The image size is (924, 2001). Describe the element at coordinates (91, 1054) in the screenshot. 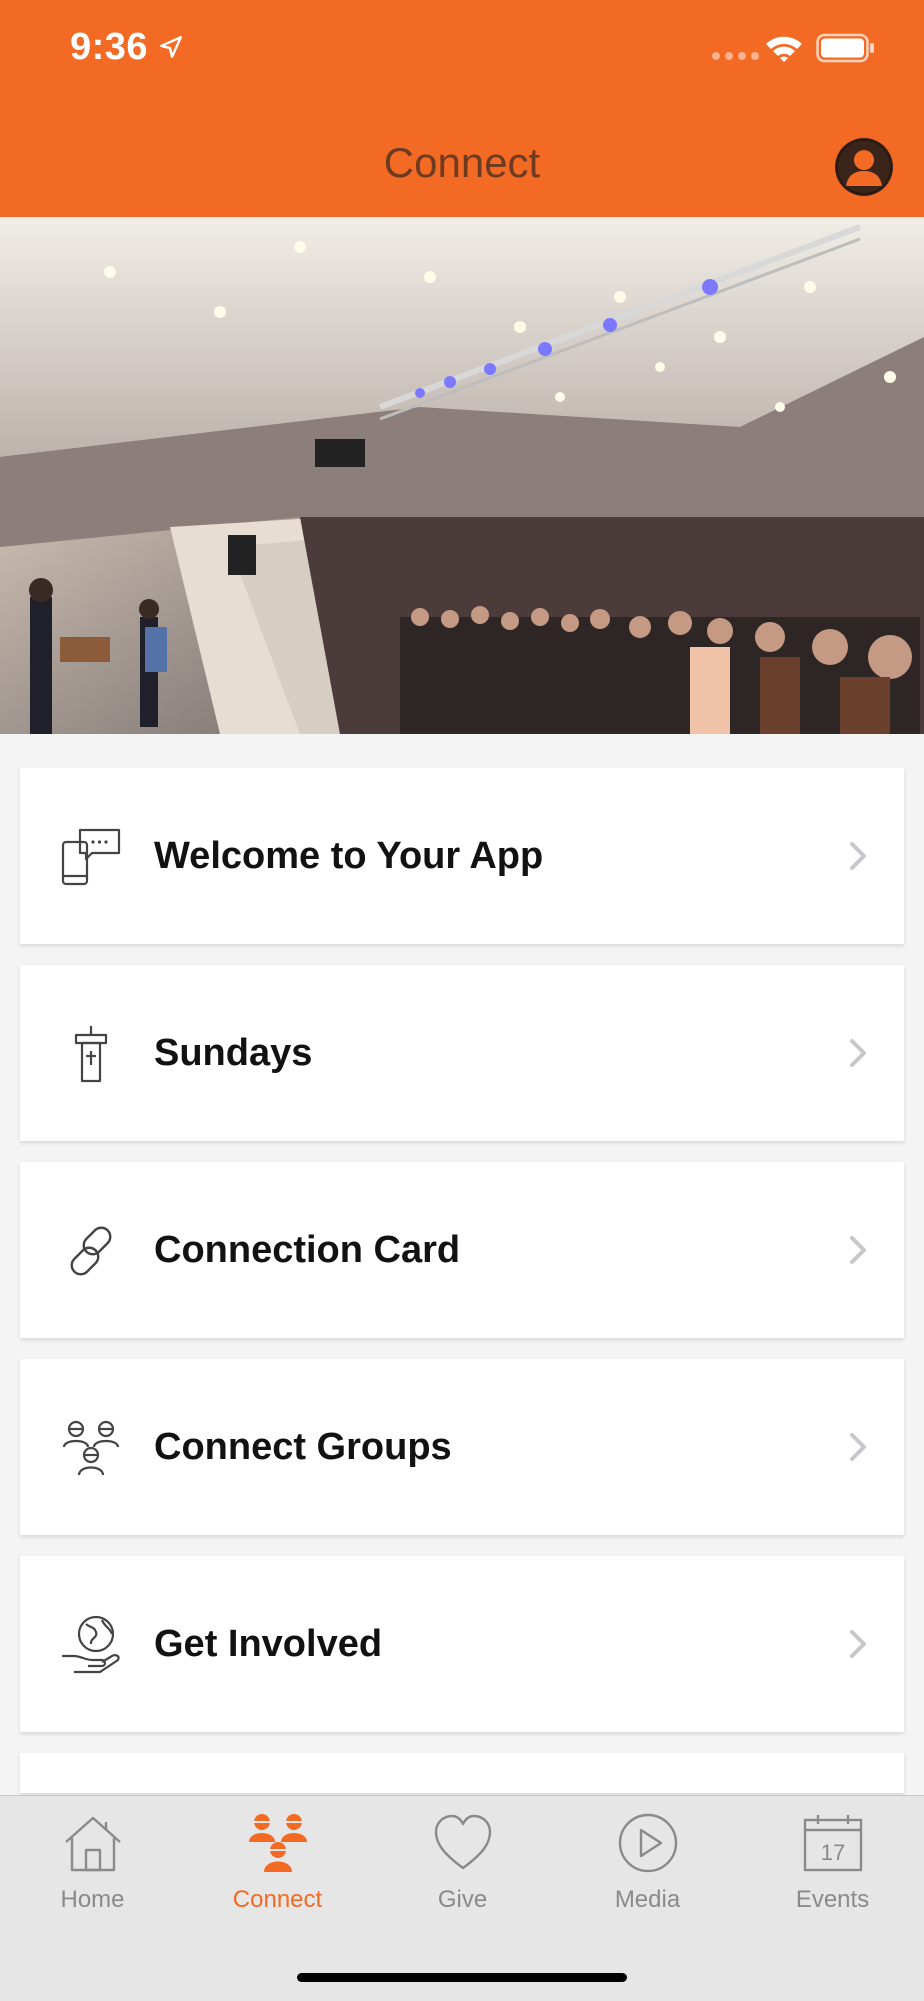

I see `pulpit-icon` at that location.